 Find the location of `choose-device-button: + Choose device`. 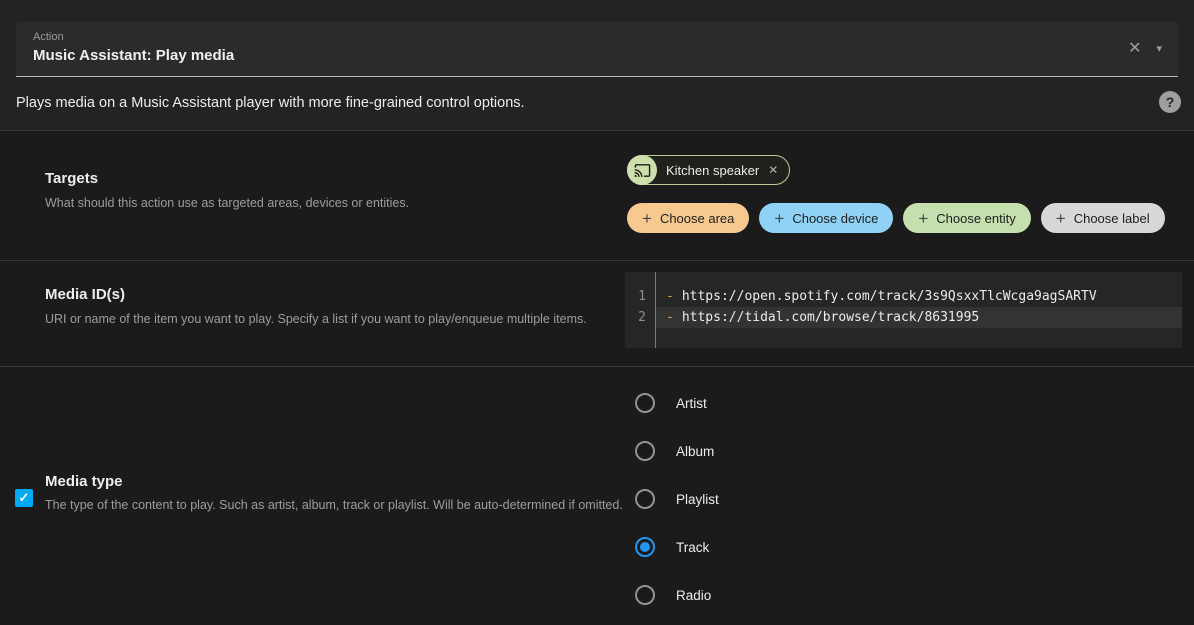

choose-device-button: + Choose device is located at coordinates (826, 218).